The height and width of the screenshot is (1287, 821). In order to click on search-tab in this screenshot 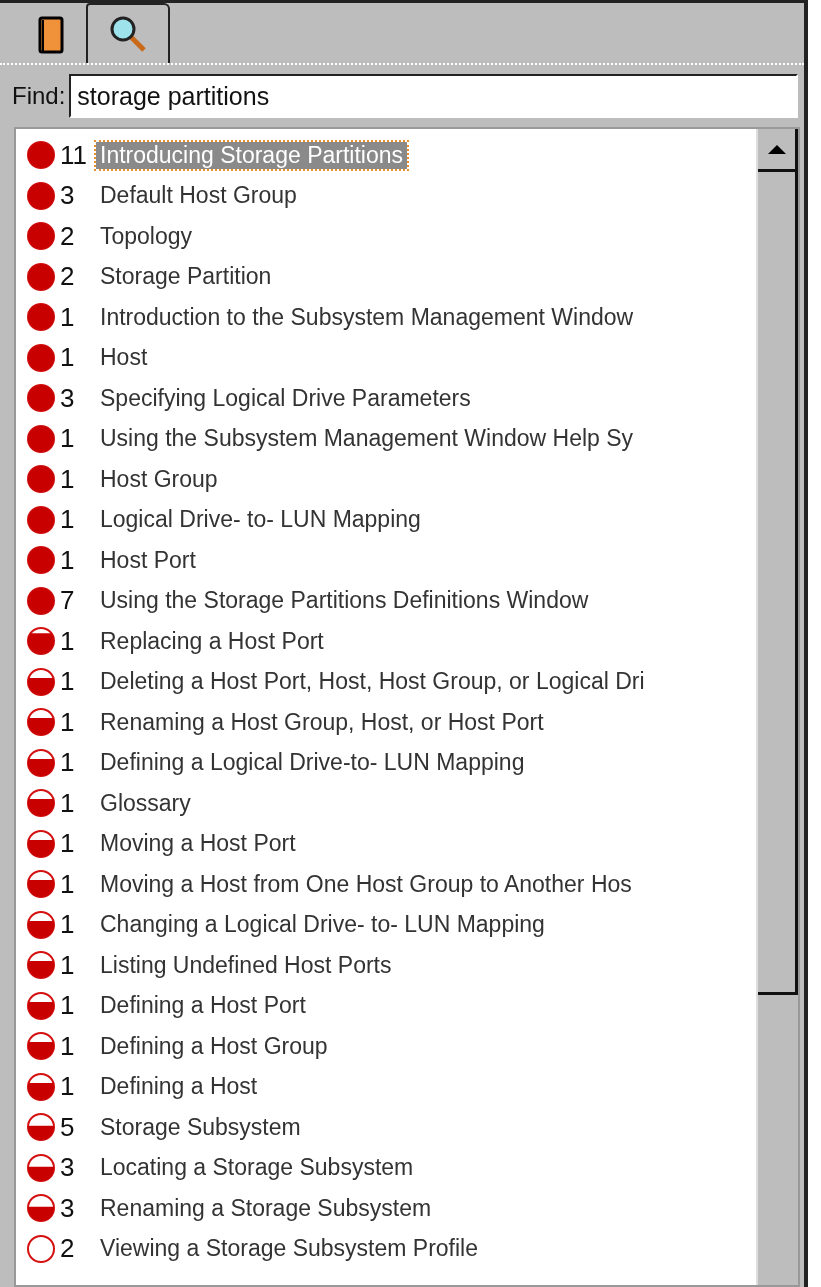, I will do `click(128, 33)`.